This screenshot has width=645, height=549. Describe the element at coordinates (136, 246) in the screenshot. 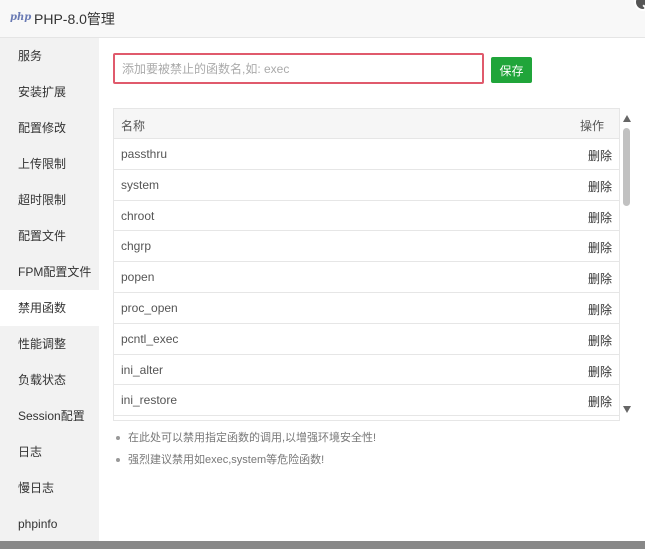

I see `function-name: chgrp` at that location.